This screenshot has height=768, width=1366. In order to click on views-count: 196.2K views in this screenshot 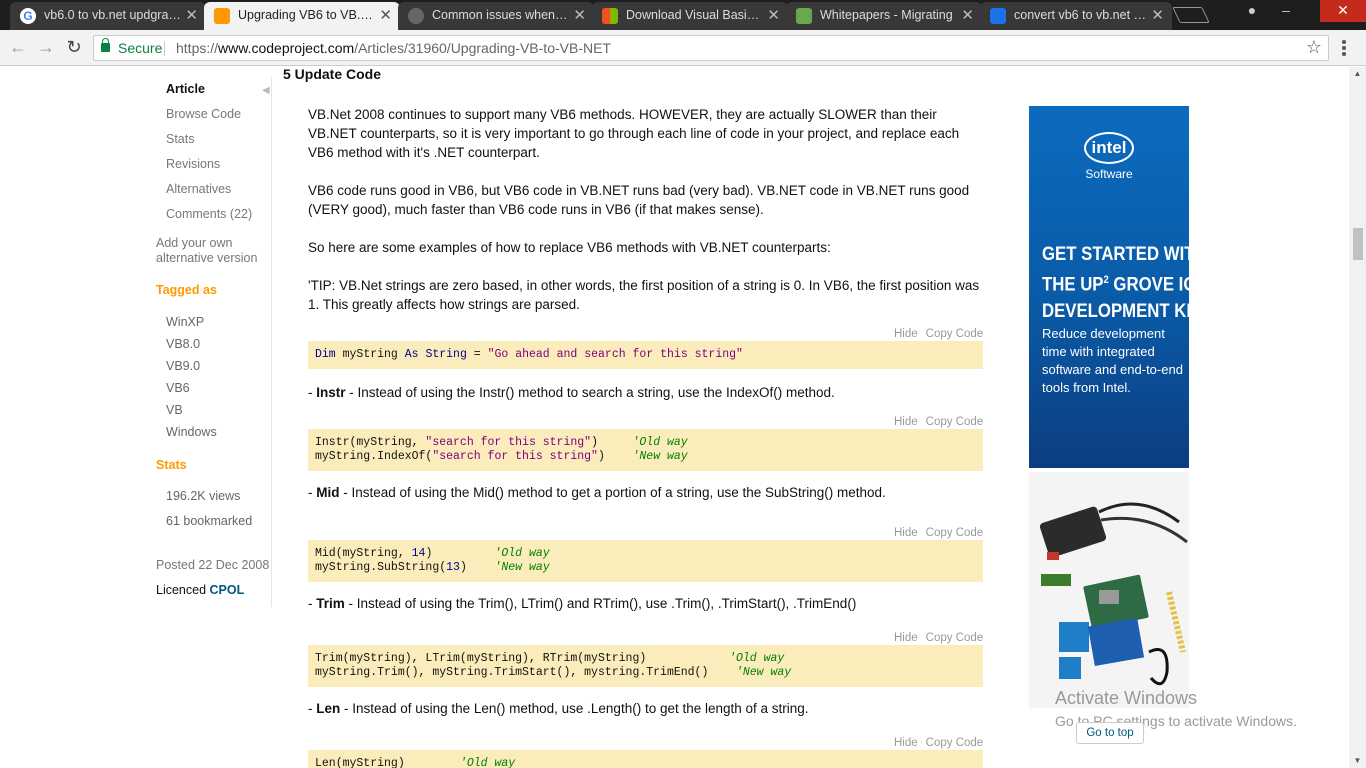, I will do `click(203, 496)`.